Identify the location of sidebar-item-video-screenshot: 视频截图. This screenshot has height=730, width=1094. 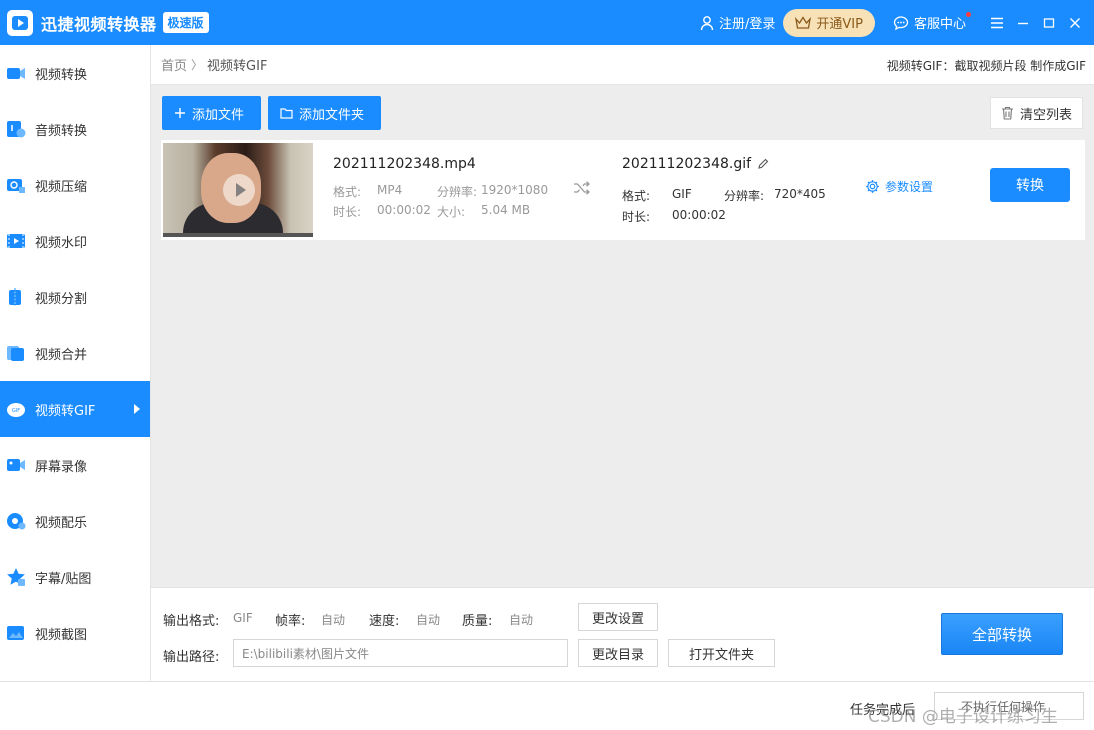
(75, 633).